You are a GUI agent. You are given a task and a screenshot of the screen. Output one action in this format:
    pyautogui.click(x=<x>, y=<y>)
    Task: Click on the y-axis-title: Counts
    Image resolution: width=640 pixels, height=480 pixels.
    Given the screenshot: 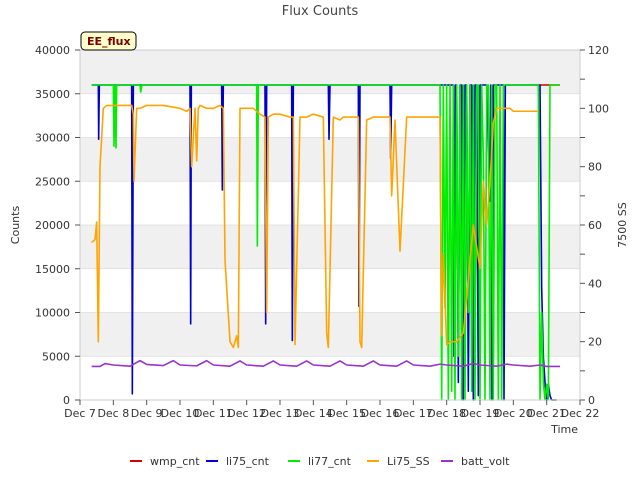 What is the action you would take?
    pyautogui.click(x=15, y=225)
    